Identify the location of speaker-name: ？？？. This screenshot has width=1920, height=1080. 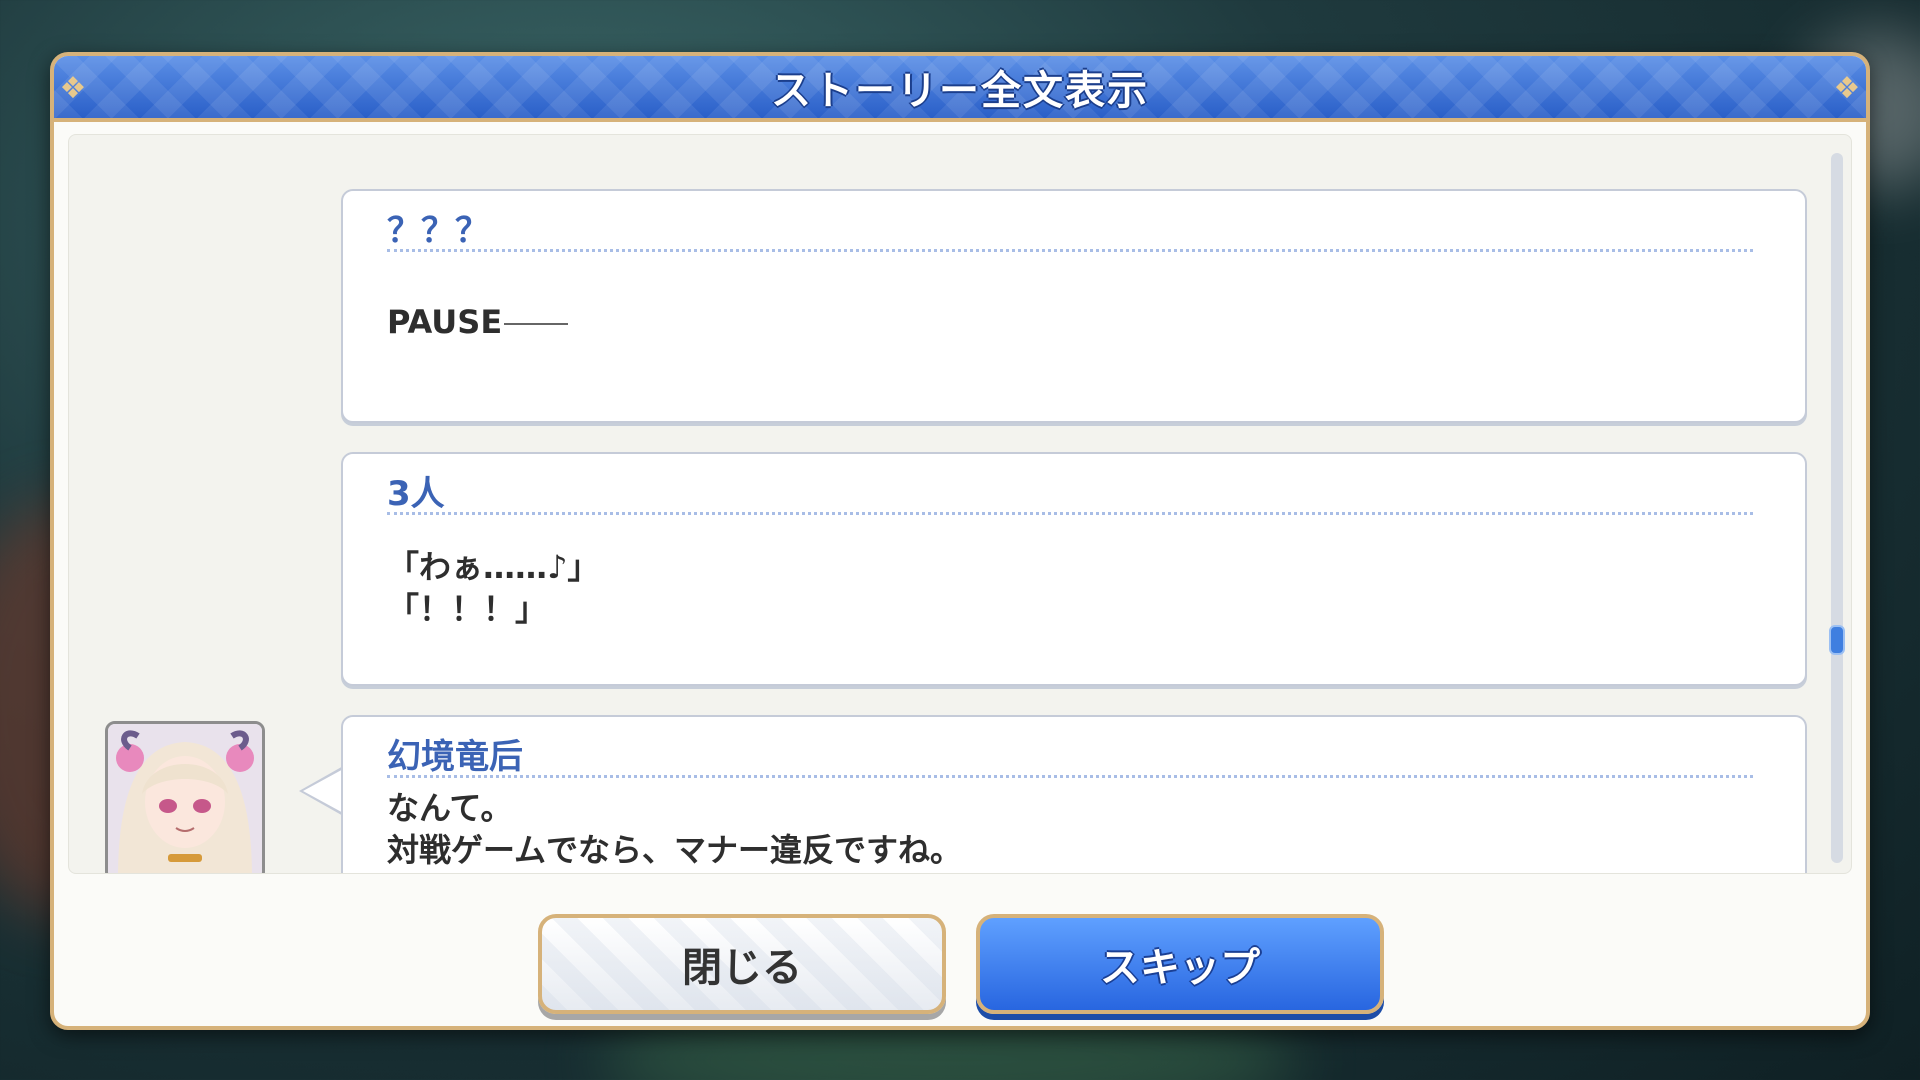
(438, 231).